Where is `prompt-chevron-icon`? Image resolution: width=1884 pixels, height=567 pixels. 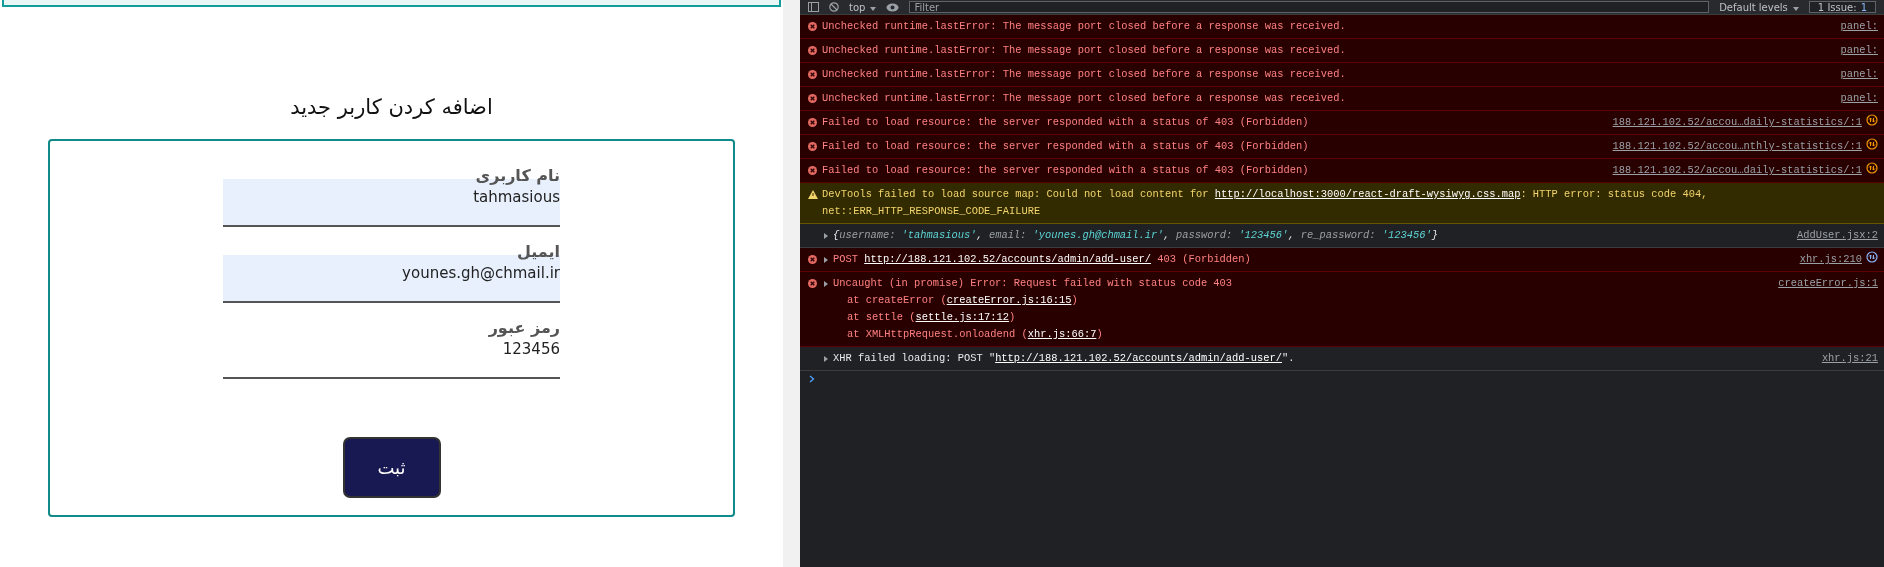 prompt-chevron-icon is located at coordinates (812, 379).